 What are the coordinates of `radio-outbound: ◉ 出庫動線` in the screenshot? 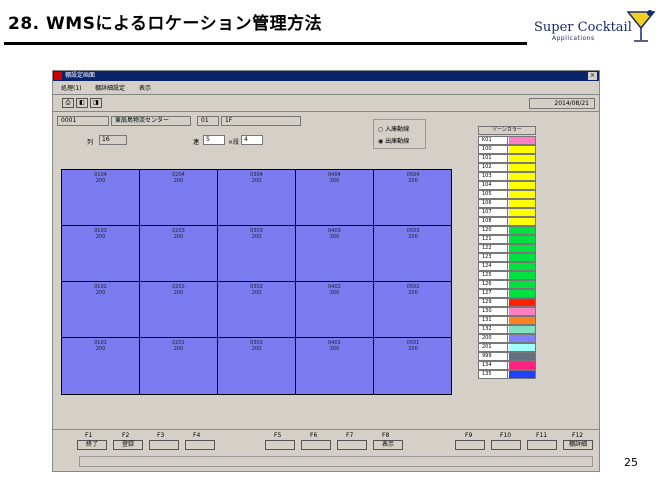 It's located at (393, 140).